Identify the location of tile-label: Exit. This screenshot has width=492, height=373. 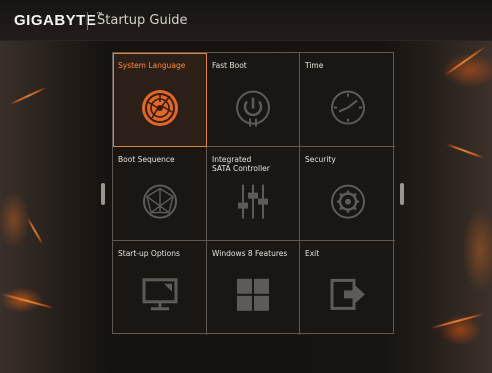
(312, 253).